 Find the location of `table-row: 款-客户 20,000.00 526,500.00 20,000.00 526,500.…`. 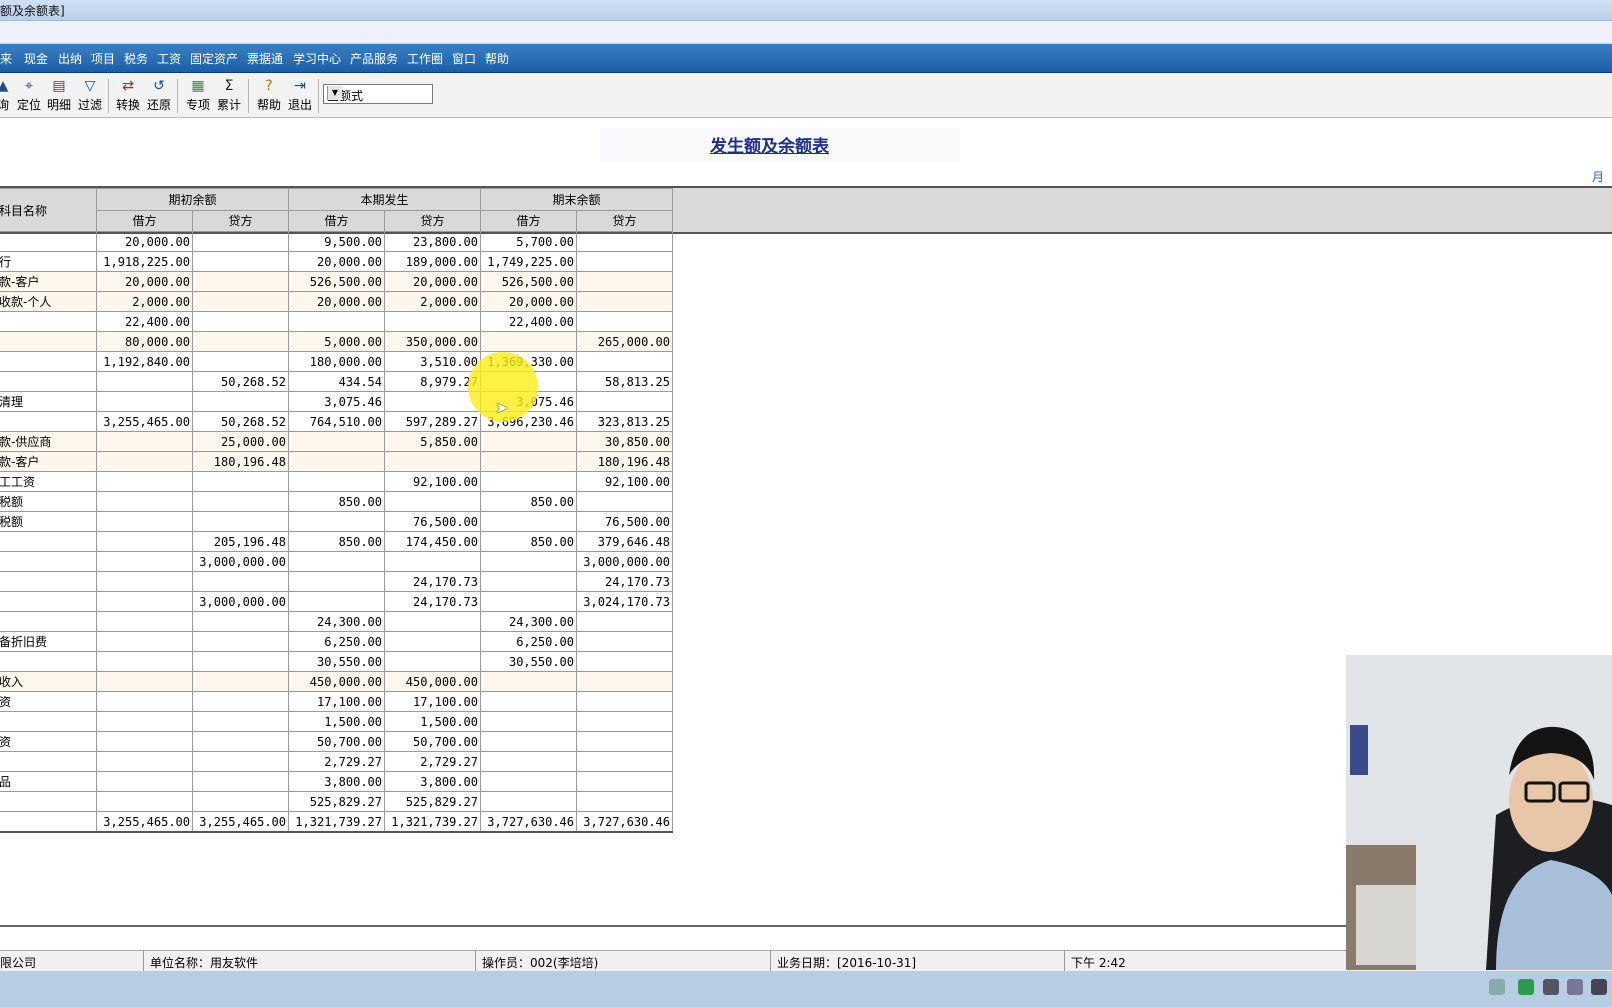

table-row: 款-客户 20,000.00 526,500.00 20,000.00 526,500.… is located at coordinates (336, 281).